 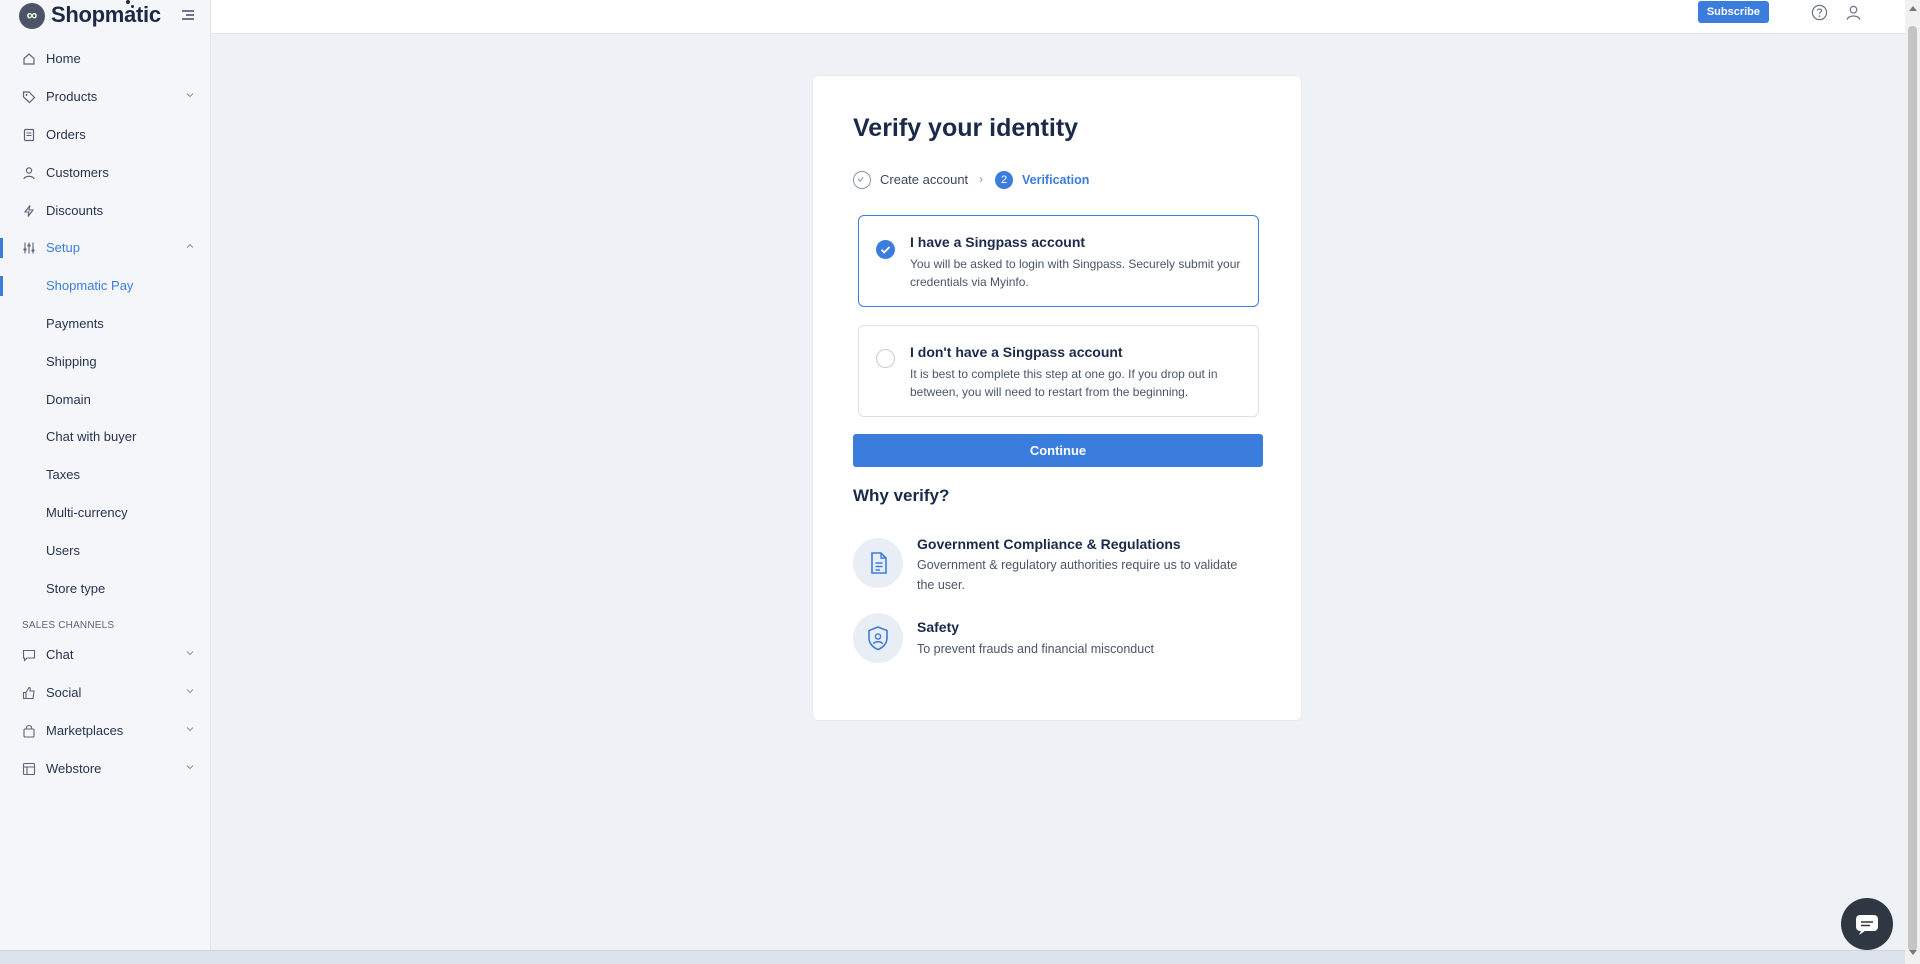 I want to click on reason-title: Government Compliance & Regulations, so click(x=1049, y=544).